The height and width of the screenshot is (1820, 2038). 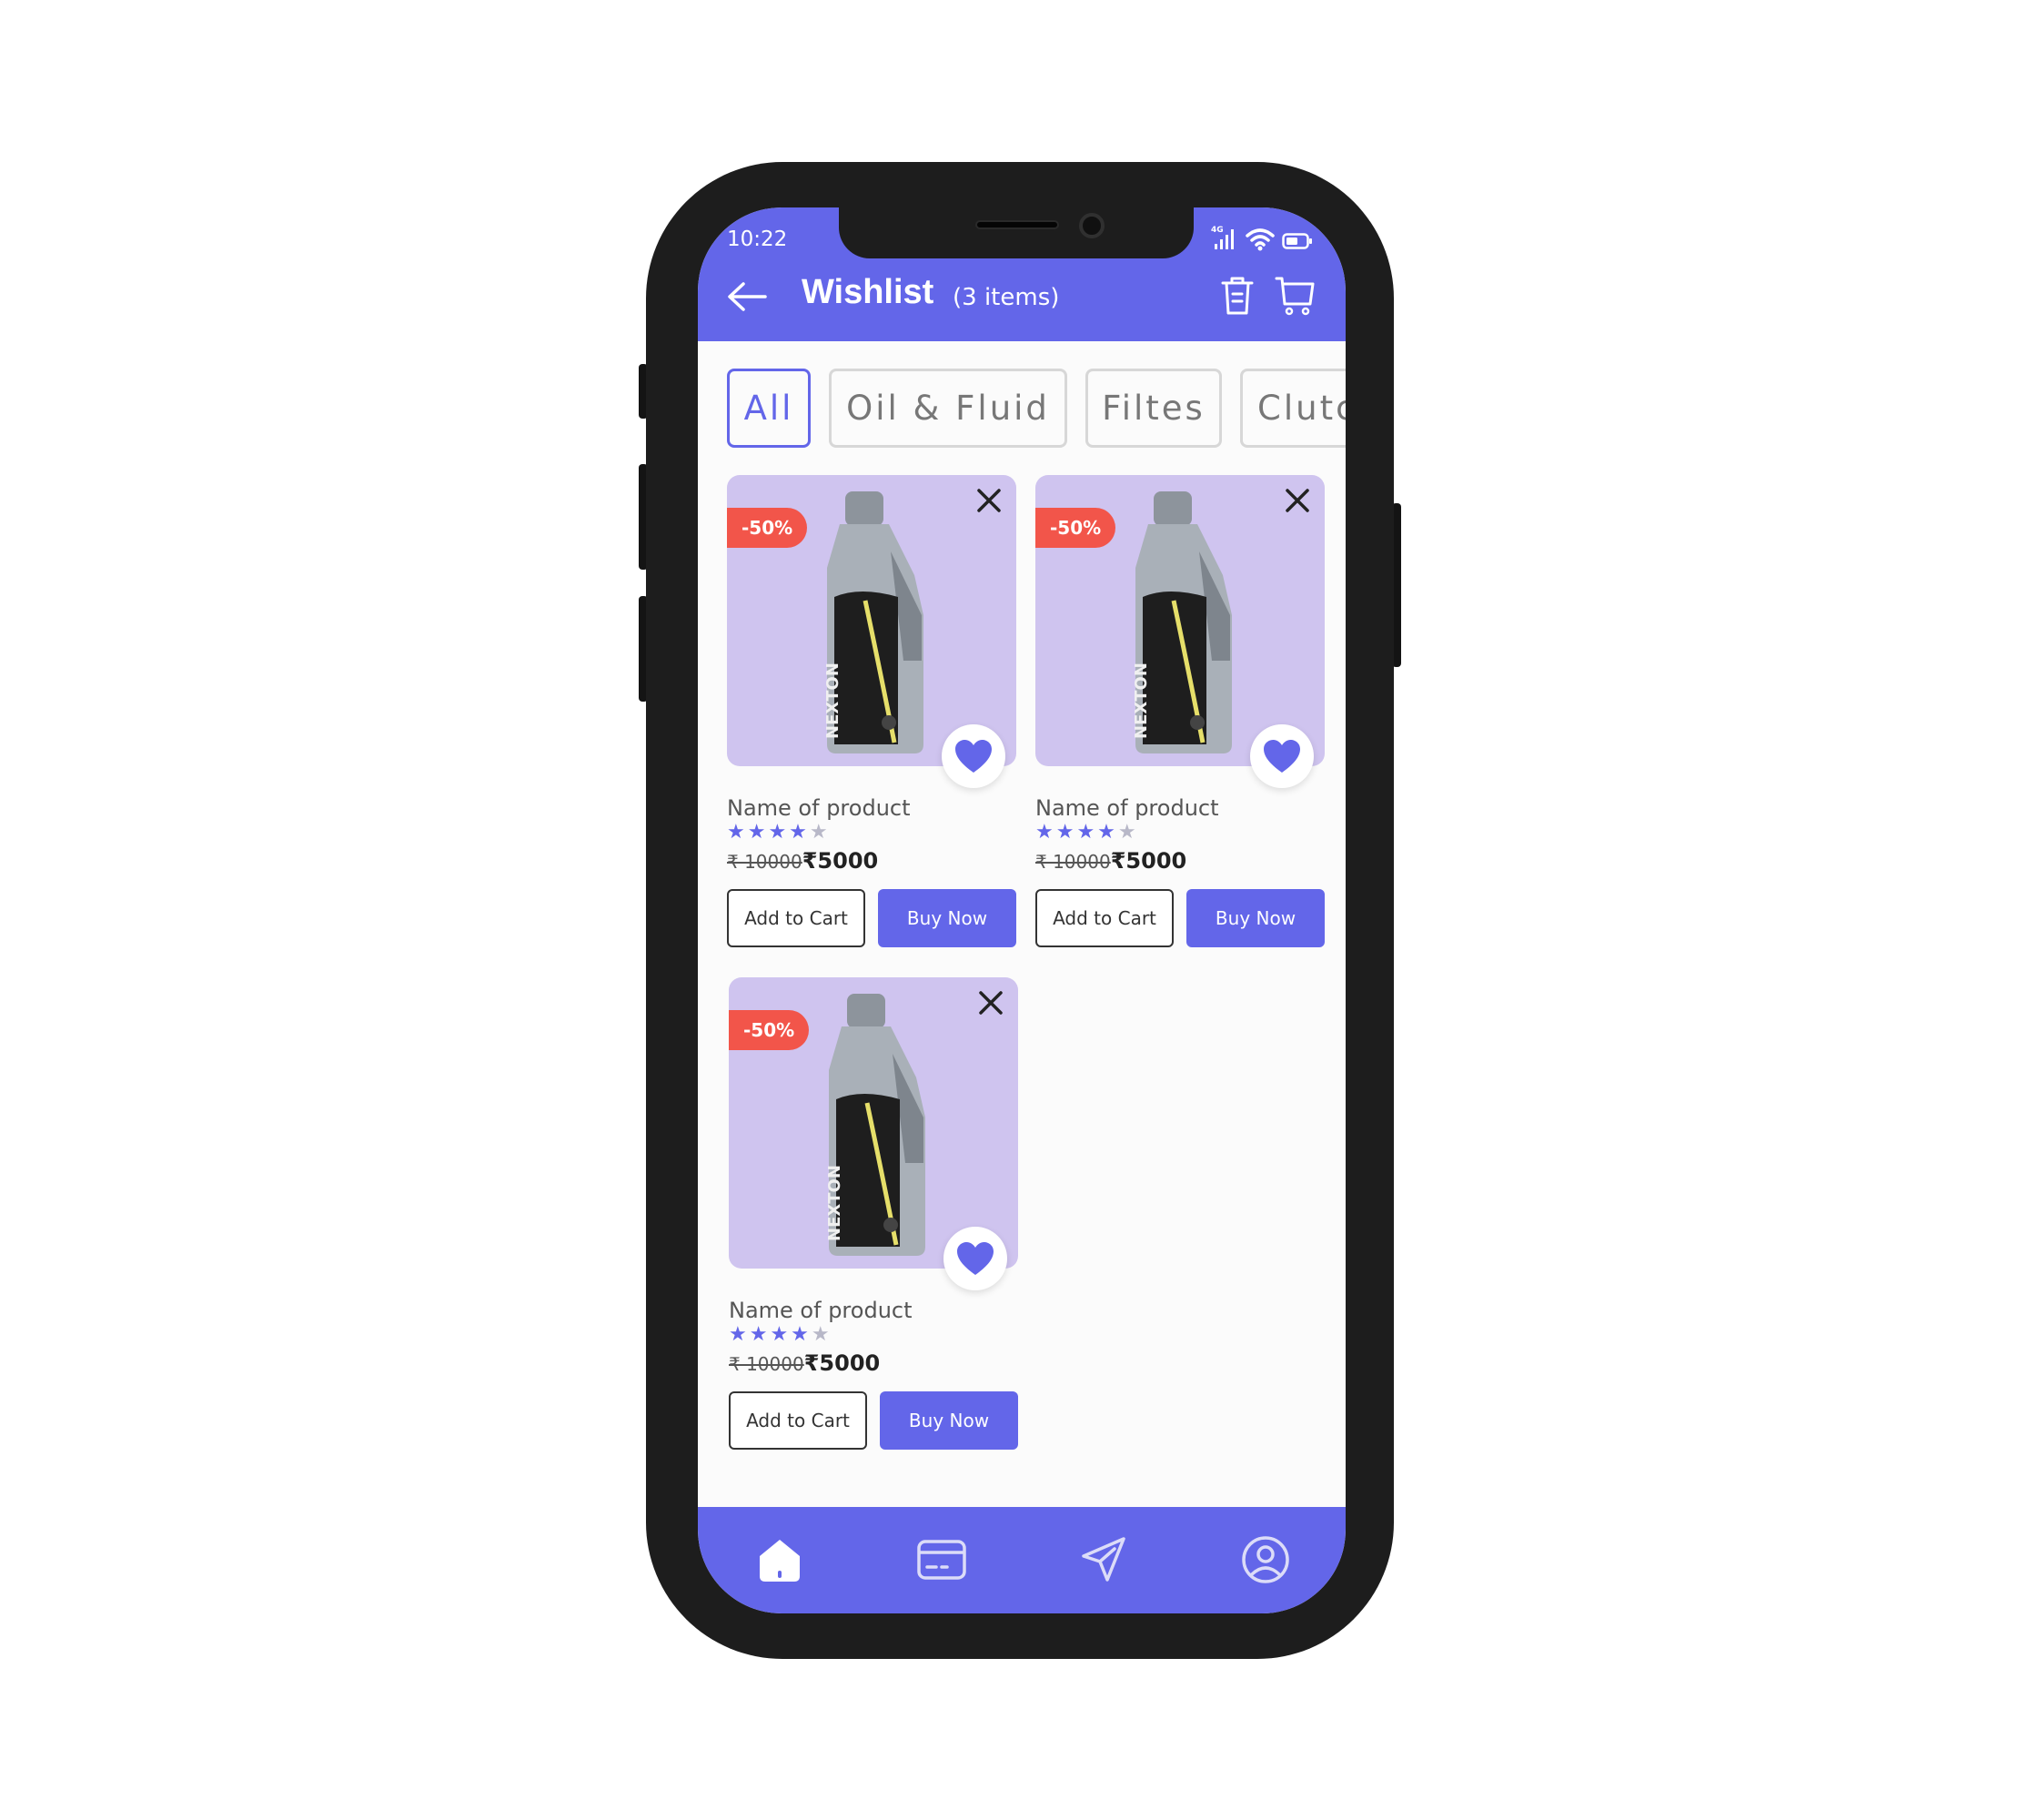 What do you see at coordinates (1103, 1560) in the screenshot?
I see `send-icon` at bounding box center [1103, 1560].